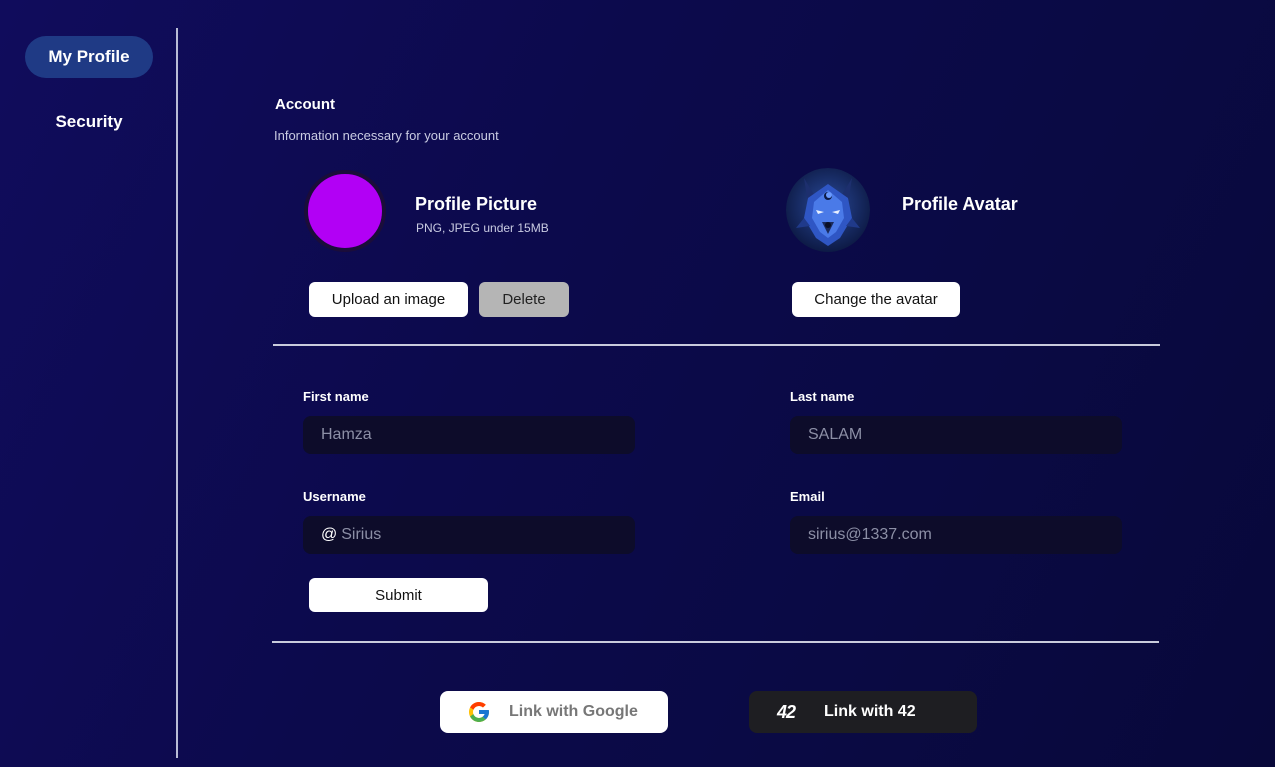  I want to click on at-prefix: @, so click(329, 534).